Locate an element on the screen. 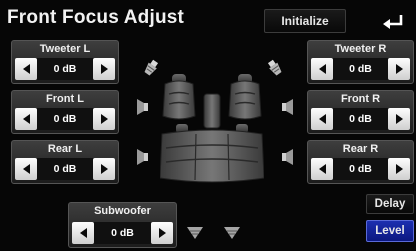 The width and height of the screenshot is (416, 251). subwoofer-control: Subwoofer 0 dB is located at coordinates (122, 225).